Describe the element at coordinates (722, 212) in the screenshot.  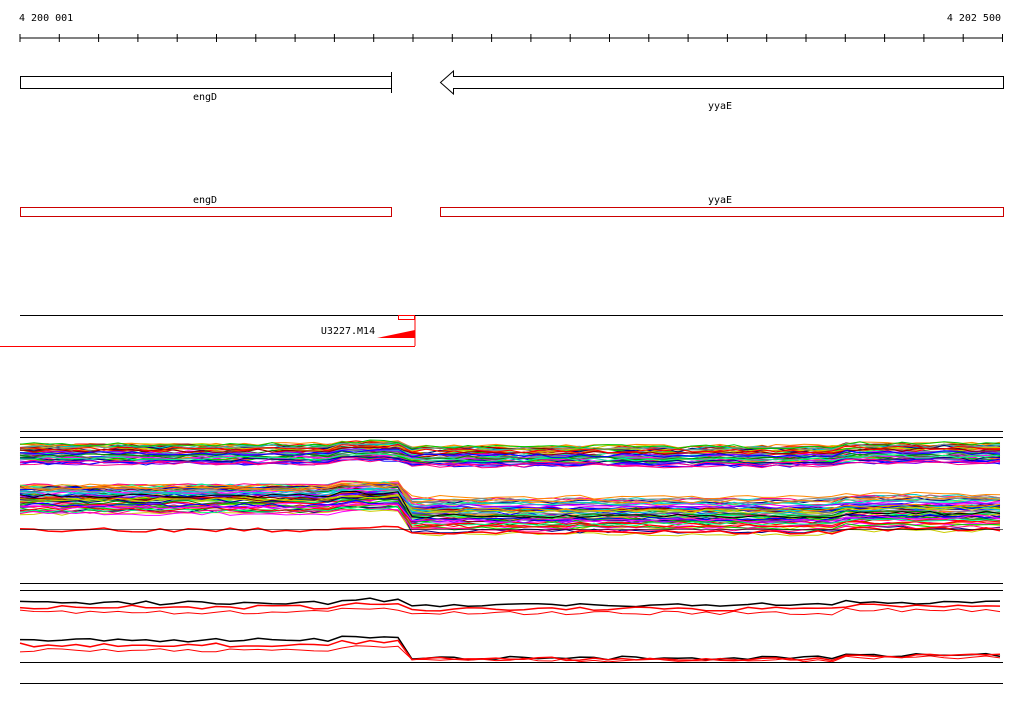
I see `cds-yyaE-box` at that location.